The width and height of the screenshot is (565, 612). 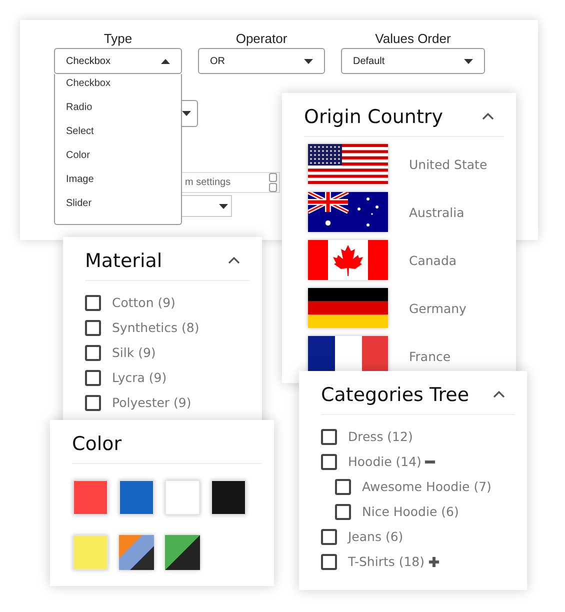 I want to click on field-label: Operator, so click(x=262, y=38).